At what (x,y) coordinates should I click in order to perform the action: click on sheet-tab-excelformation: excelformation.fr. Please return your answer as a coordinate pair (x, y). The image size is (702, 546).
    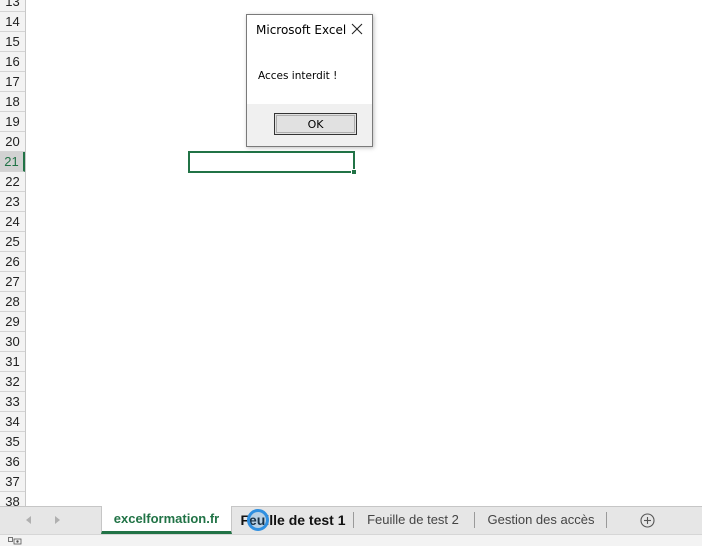
    Looking at the image, I should click on (166, 520).